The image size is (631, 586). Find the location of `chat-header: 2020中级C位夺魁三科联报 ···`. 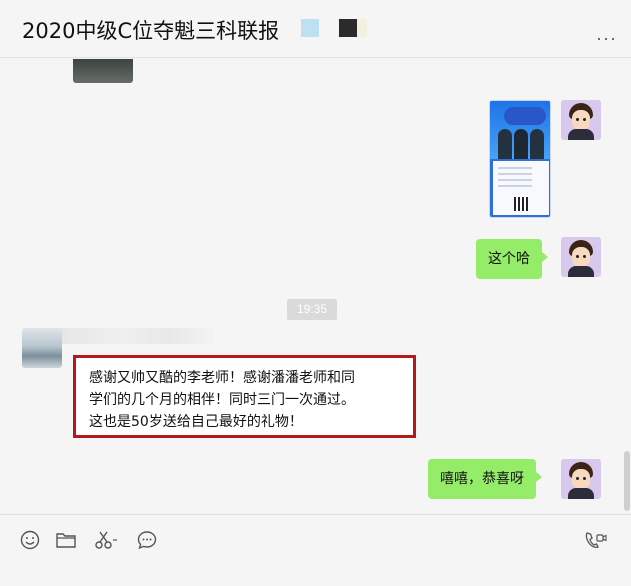

chat-header: 2020中级C位夺魁三科联报 ··· is located at coordinates (315, 29).